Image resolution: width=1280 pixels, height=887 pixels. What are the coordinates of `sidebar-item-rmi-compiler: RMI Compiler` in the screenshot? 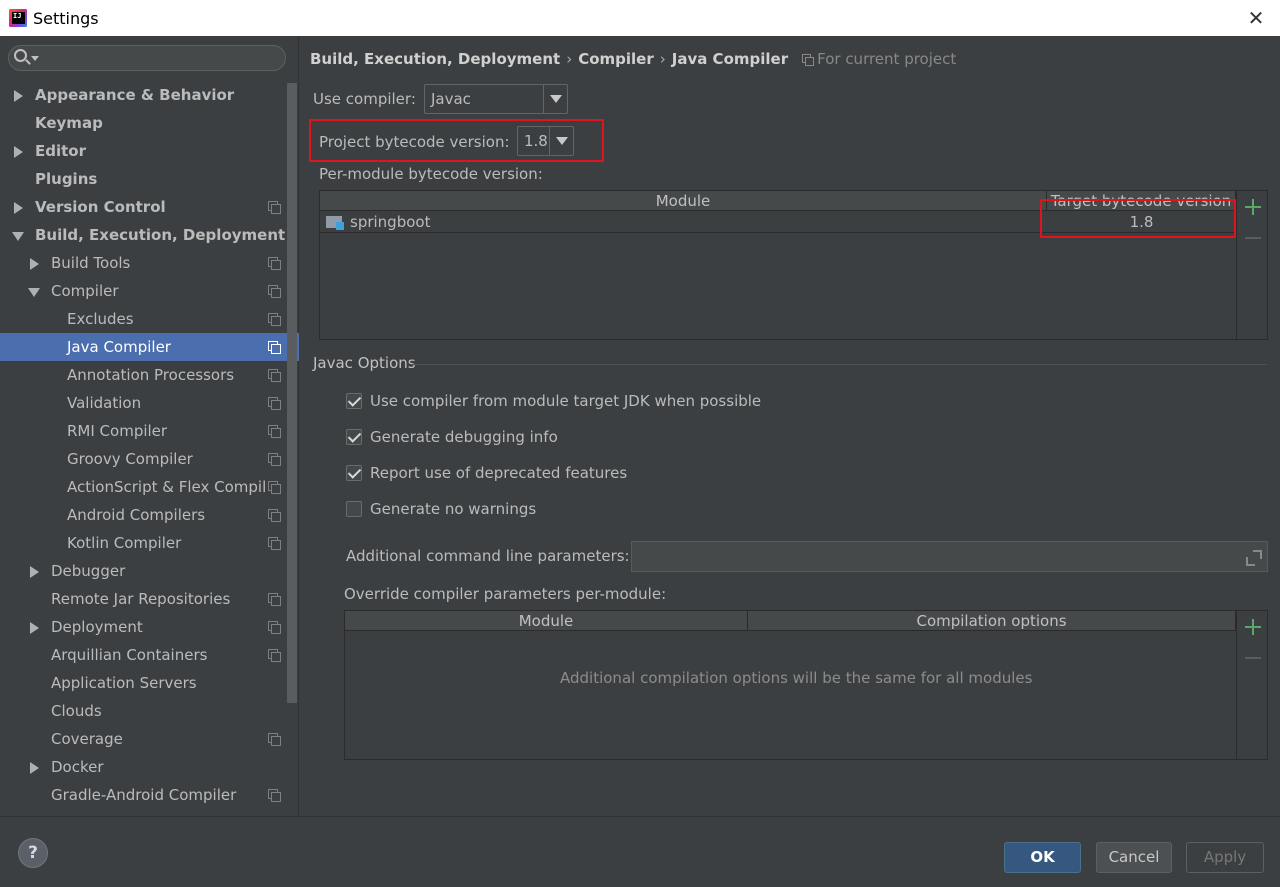 It's located at (149, 431).